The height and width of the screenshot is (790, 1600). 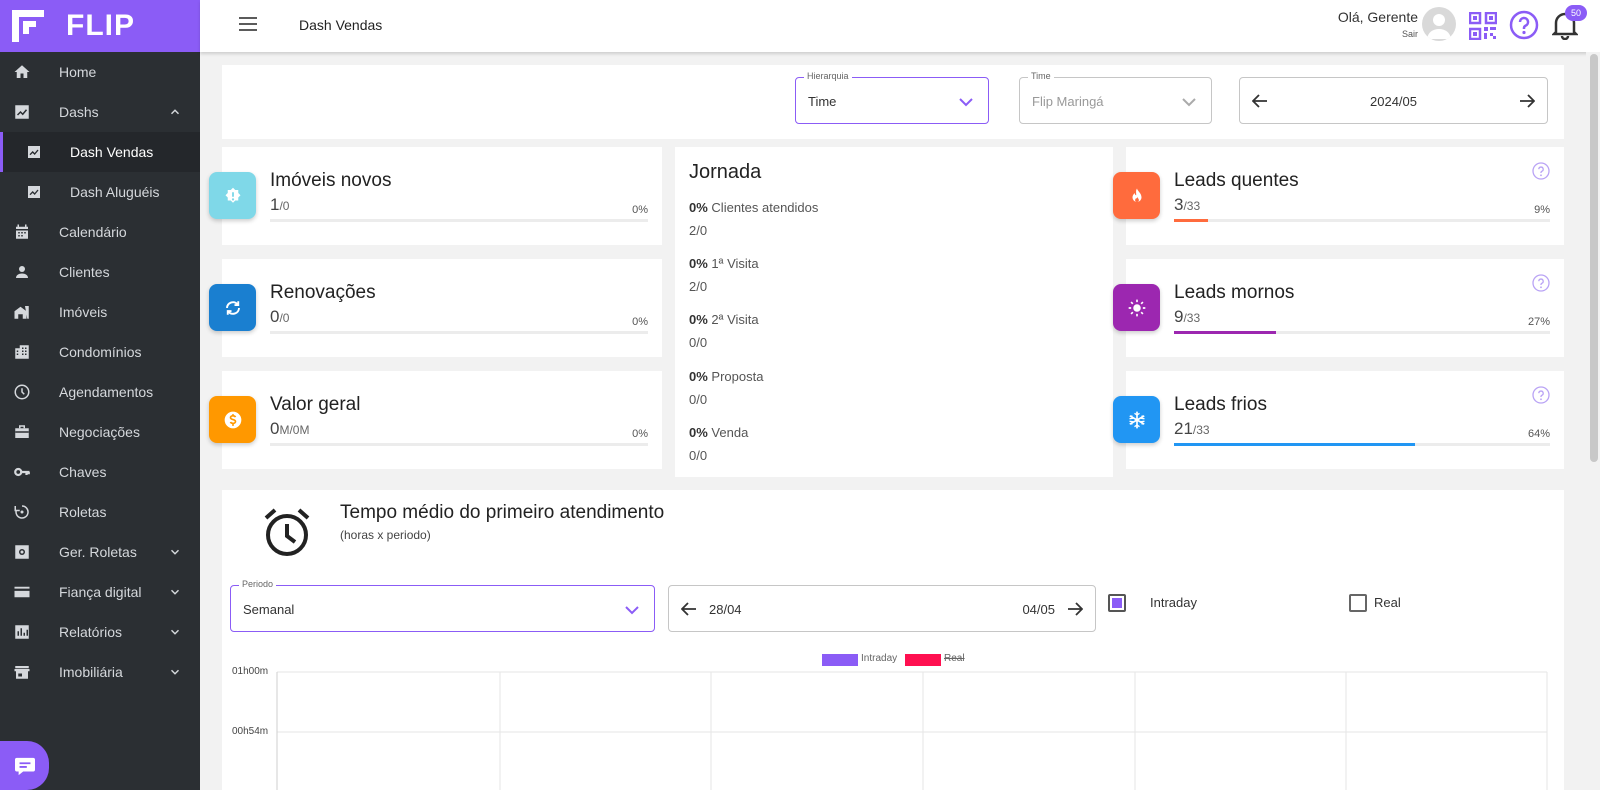 What do you see at coordinates (1542, 210) in the screenshot?
I see `stat-percent: 9%` at bounding box center [1542, 210].